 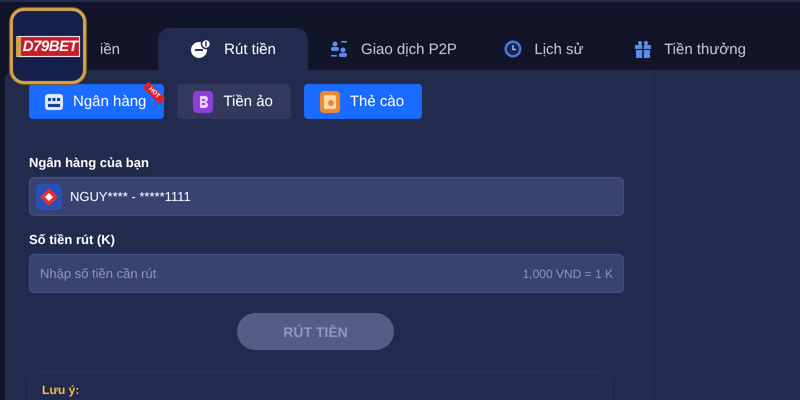 What do you see at coordinates (129, 49) in the screenshot?
I see `nav-tab: iền` at bounding box center [129, 49].